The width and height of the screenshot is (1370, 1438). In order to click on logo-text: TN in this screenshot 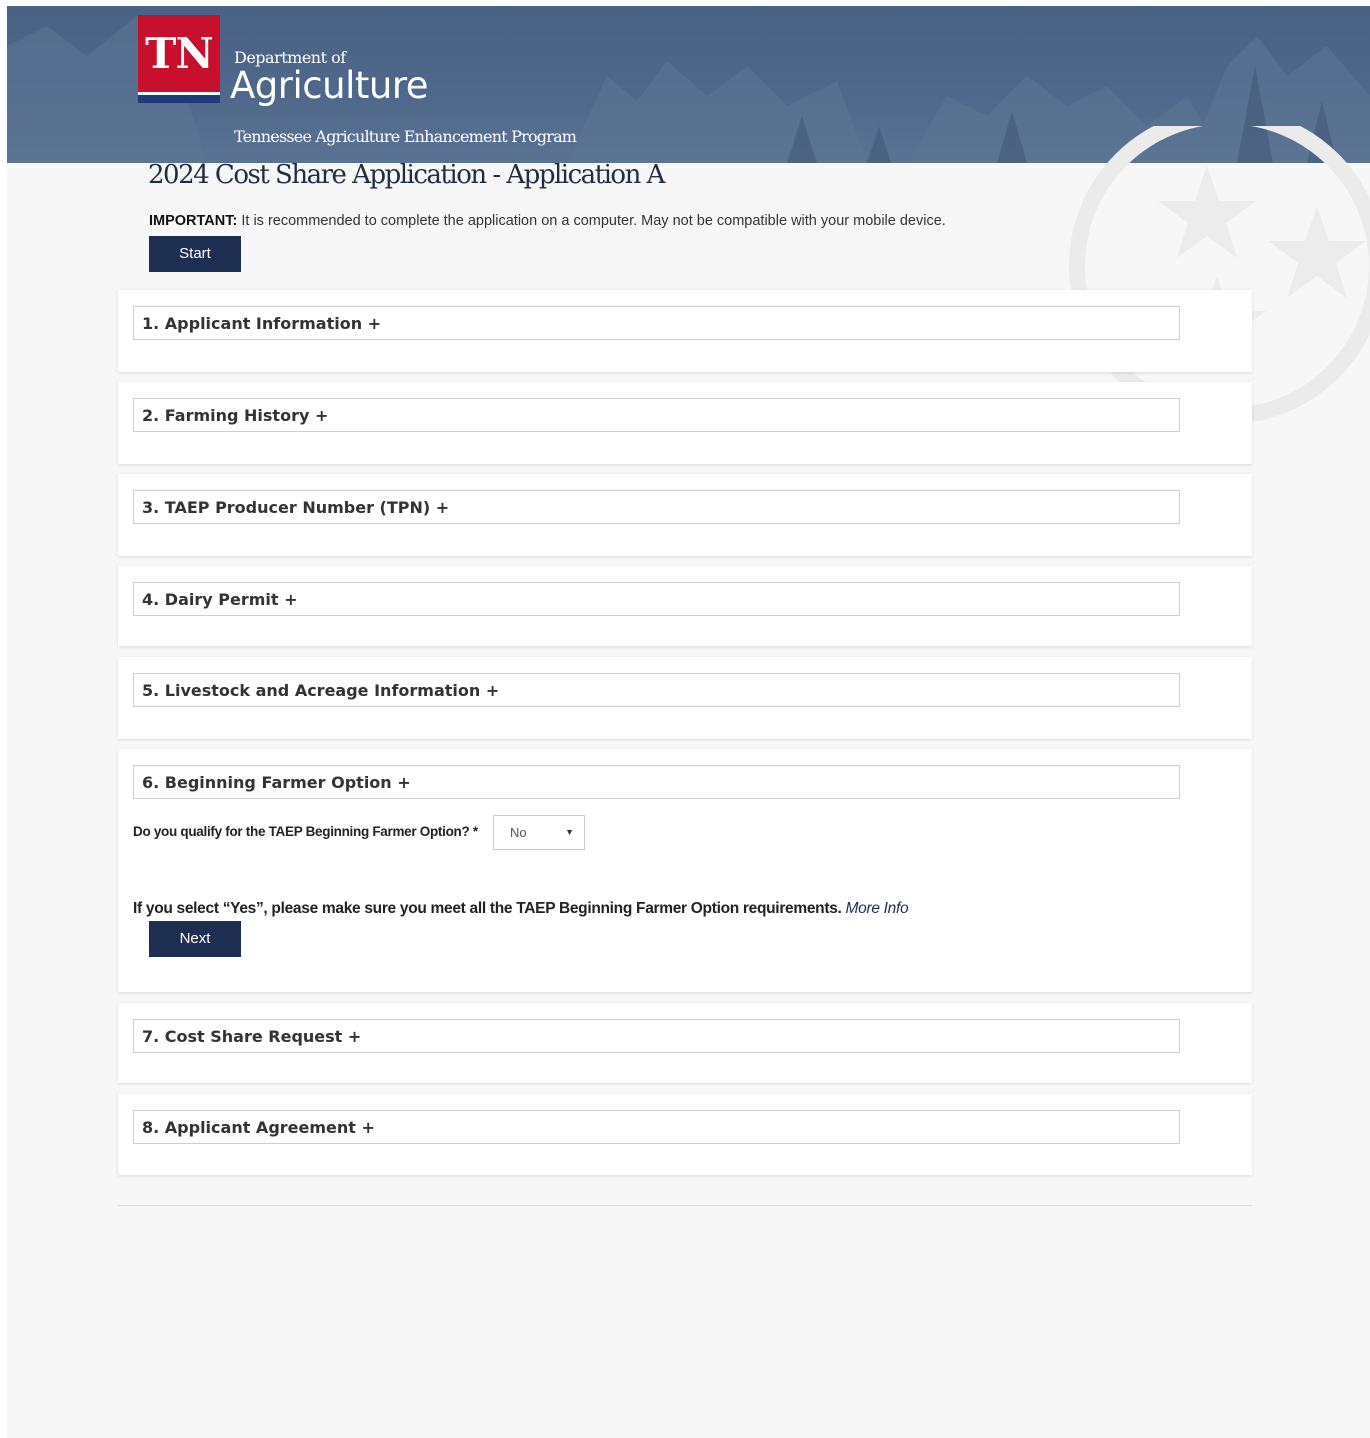, I will do `click(179, 53)`.